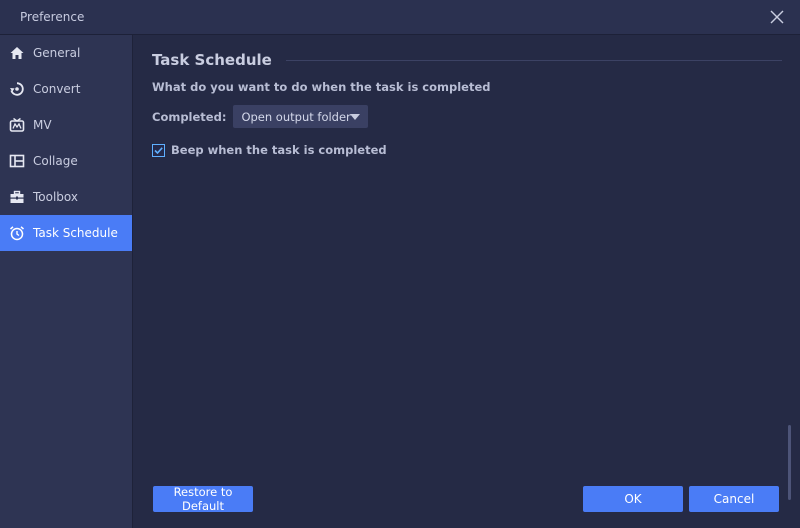  What do you see at coordinates (279, 150) in the screenshot?
I see `beep-label: Beep when the task is completed` at bounding box center [279, 150].